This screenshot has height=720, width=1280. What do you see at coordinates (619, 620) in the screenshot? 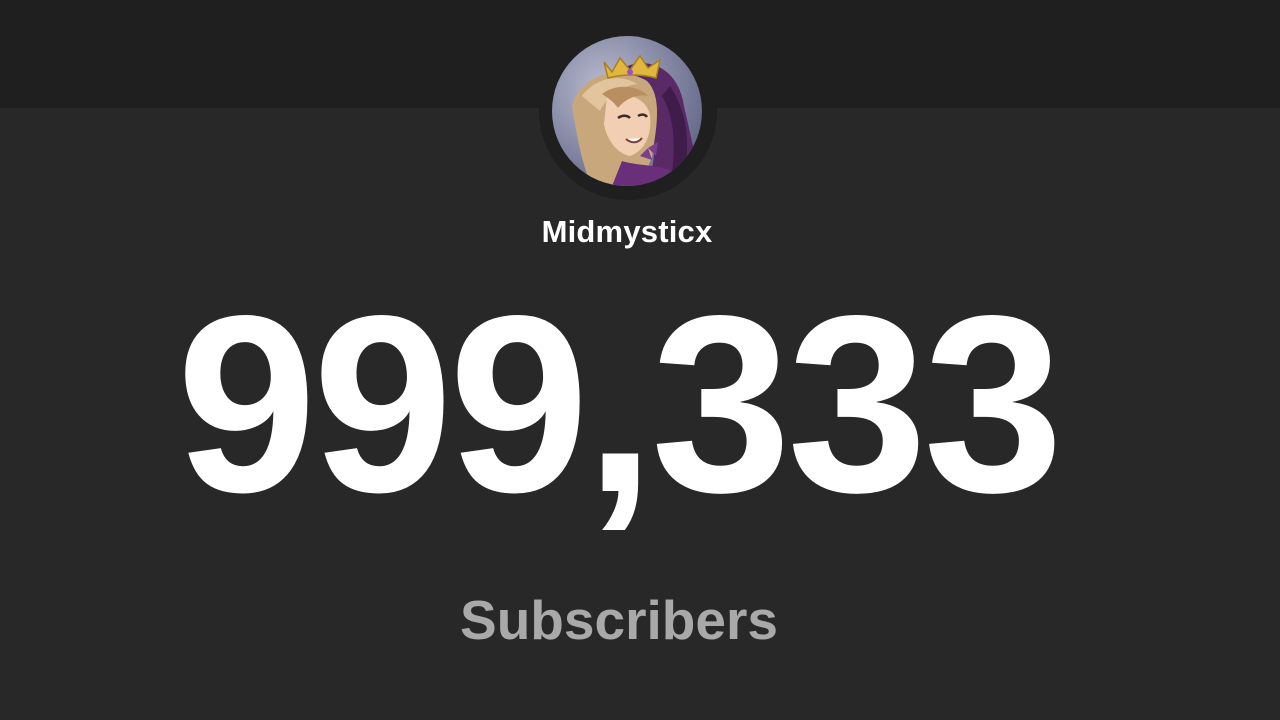
I see `subscriber-label: Subscribers` at bounding box center [619, 620].